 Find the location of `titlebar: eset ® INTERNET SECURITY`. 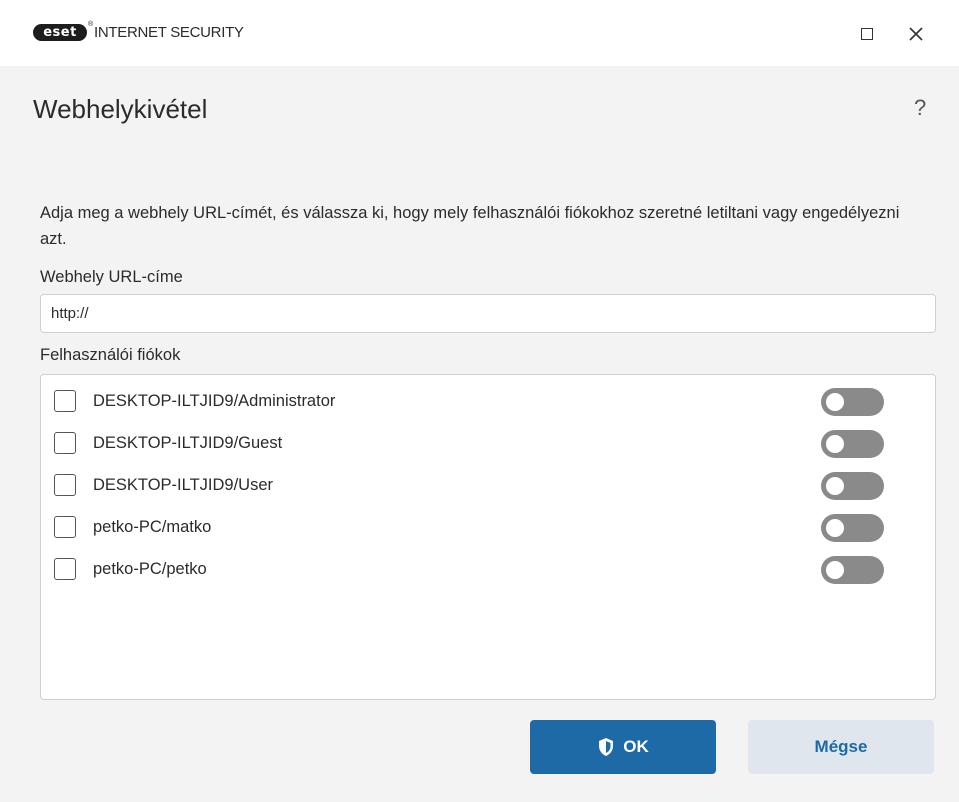

titlebar: eset ® INTERNET SECURITY is located at coordinates (479, 33).